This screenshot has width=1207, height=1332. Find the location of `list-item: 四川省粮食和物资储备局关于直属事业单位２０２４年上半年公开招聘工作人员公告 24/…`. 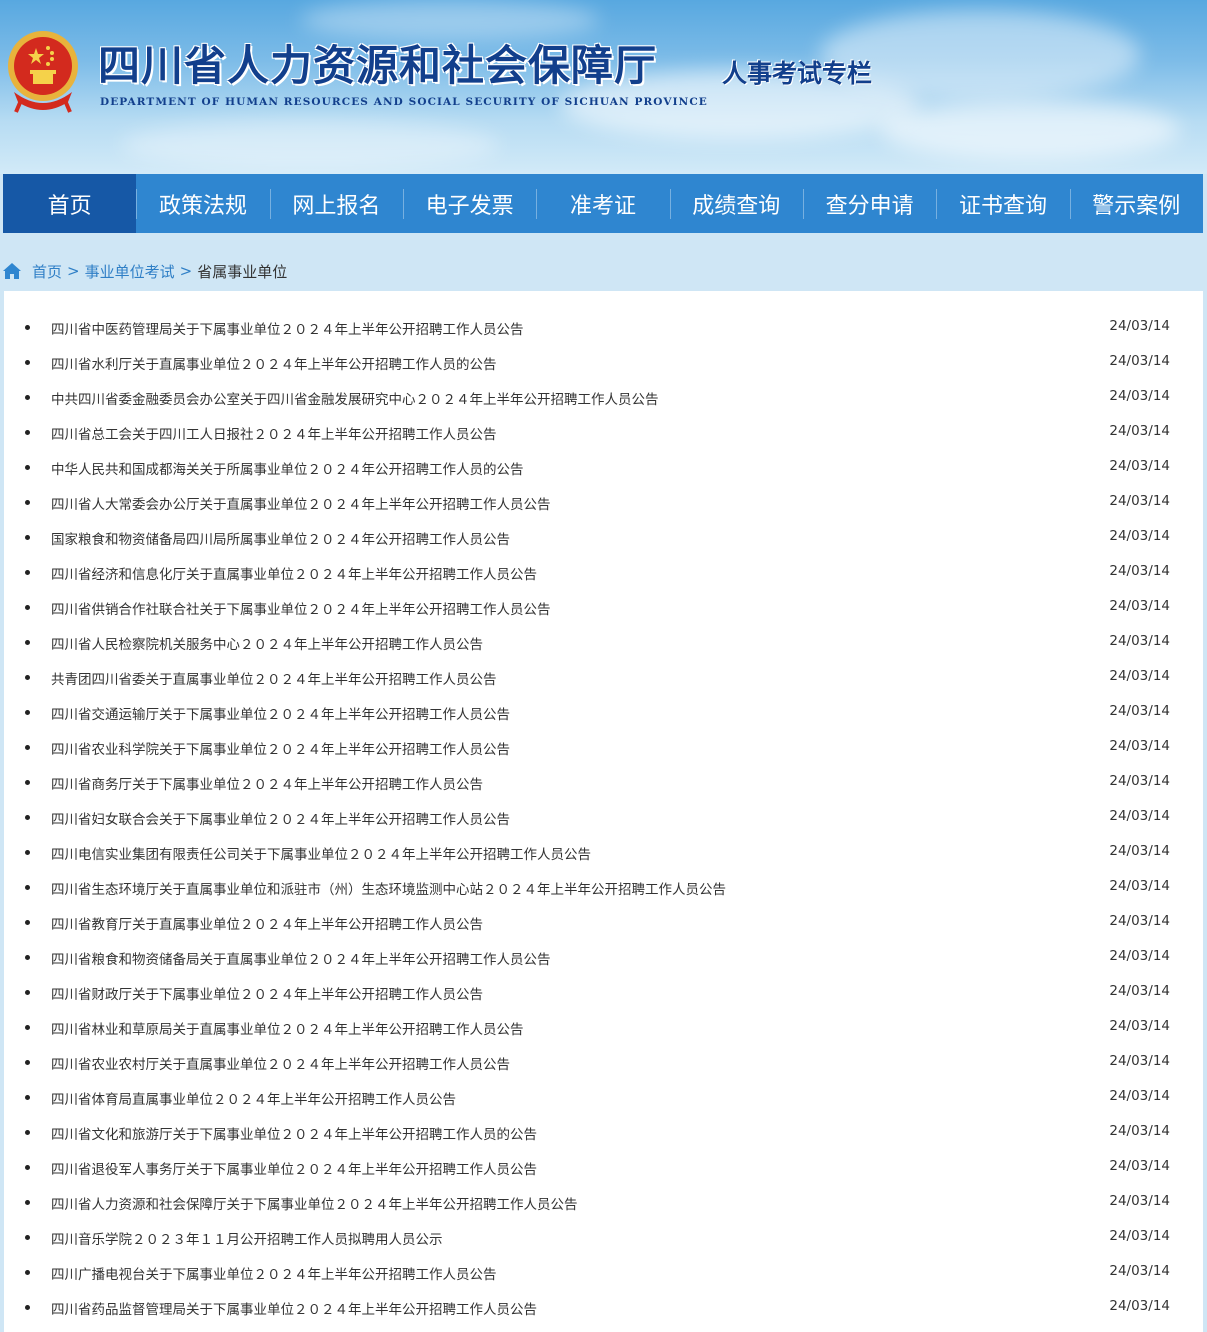

list-item: 四川省粮食和物资储备局关于直属事业单位２０２４年上半年公开招聘工作人员公告 24/… is located at coordinates (603, 957).